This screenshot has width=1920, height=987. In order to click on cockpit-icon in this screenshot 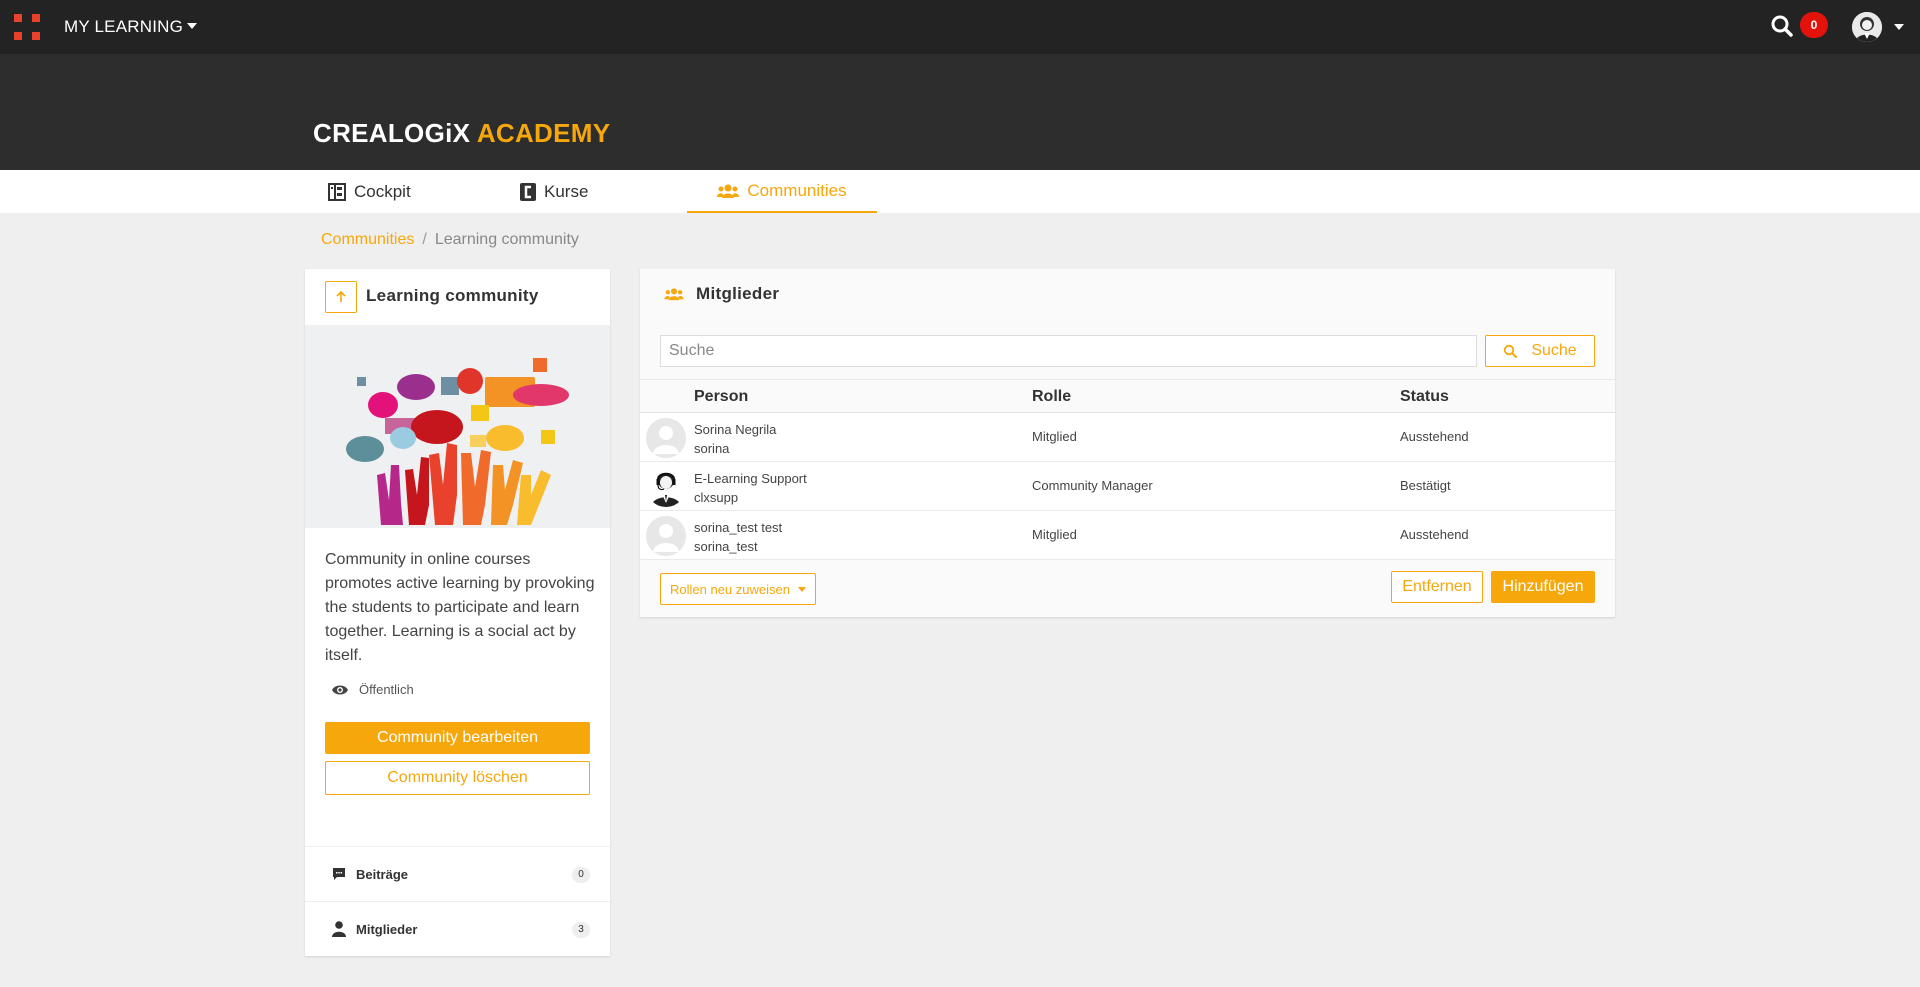, I will do `click(337, 191)`.